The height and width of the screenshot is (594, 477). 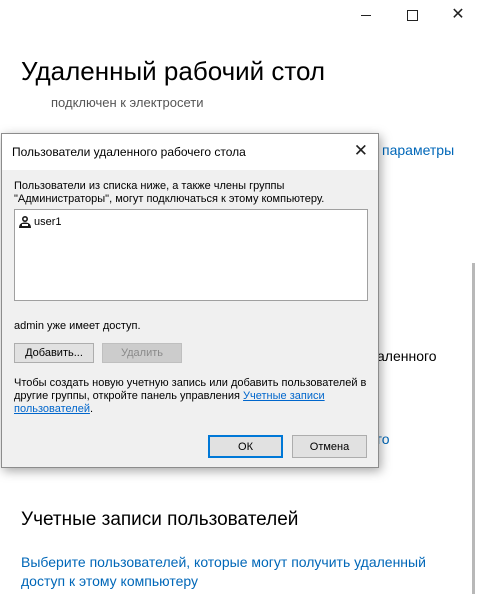 I want to click on power-status: подключен к электросети, so click(x=127, y=102).